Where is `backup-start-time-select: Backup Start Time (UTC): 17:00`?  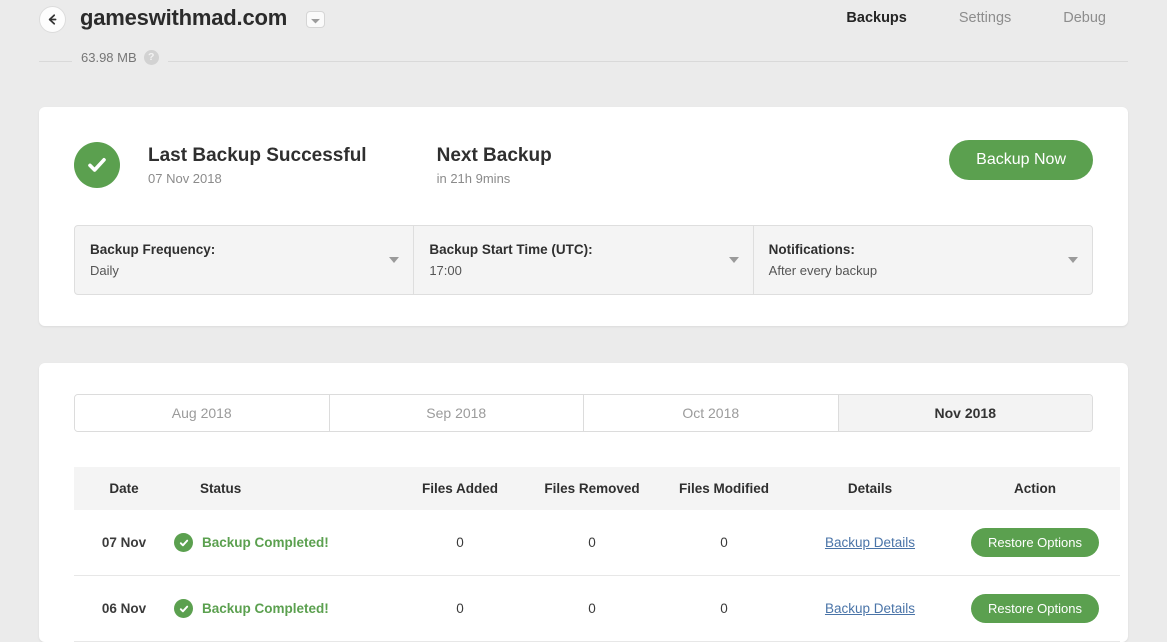 backup-start-time-select: Backup Start Time (UTC): 17:00 is located at coordinates (584, 260).